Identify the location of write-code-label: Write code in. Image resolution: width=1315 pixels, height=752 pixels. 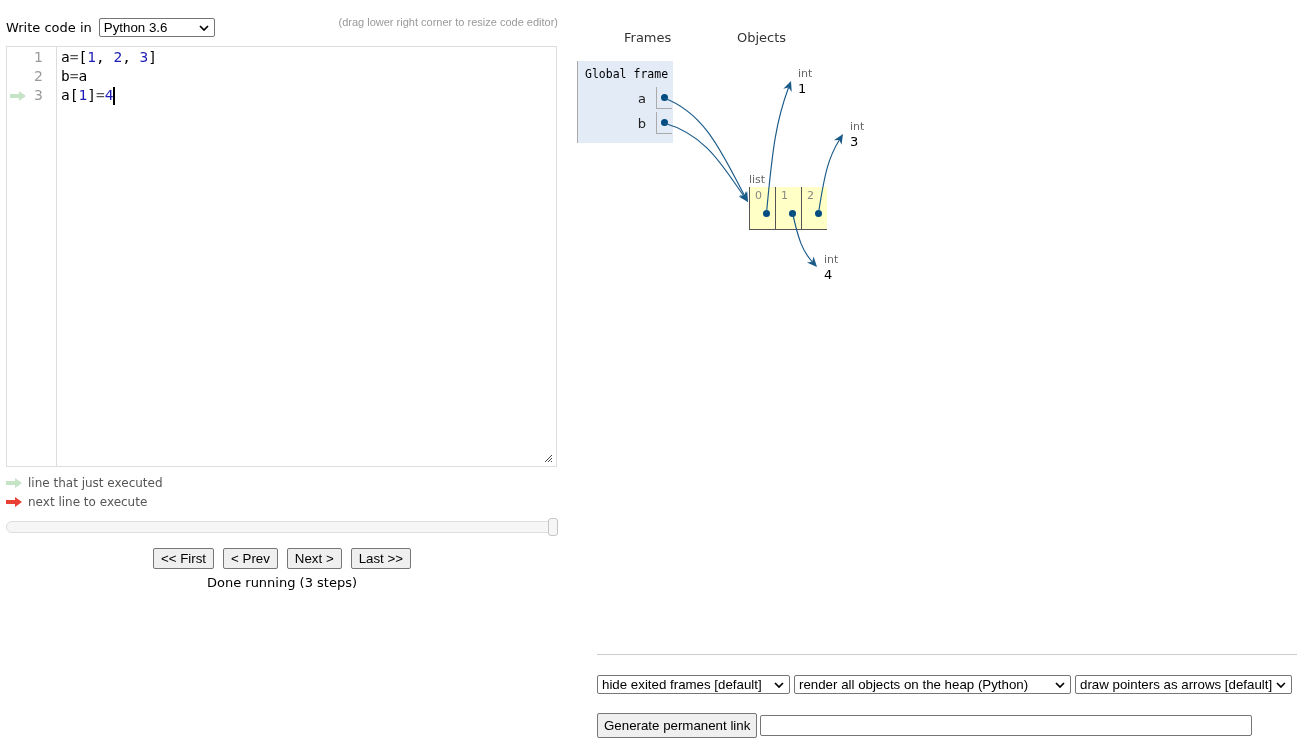
(49, 27).